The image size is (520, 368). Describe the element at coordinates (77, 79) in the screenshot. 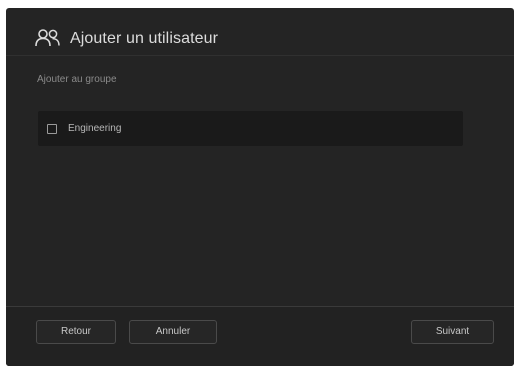

I see `add-to-group-label: Ajouter au groupe` at that location.